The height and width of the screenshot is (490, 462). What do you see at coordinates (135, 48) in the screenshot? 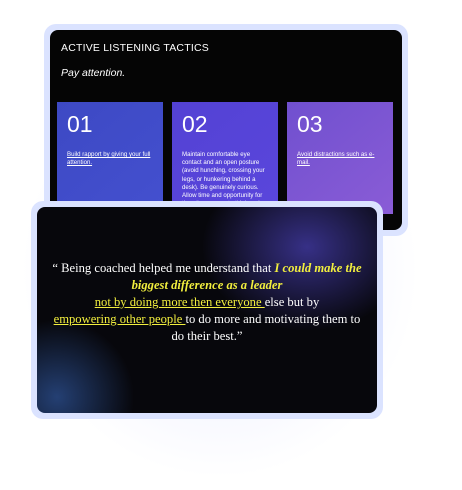
I see `slide-title: ACTIVE LISTENING TACTICS` at bounding box center [135, 48].